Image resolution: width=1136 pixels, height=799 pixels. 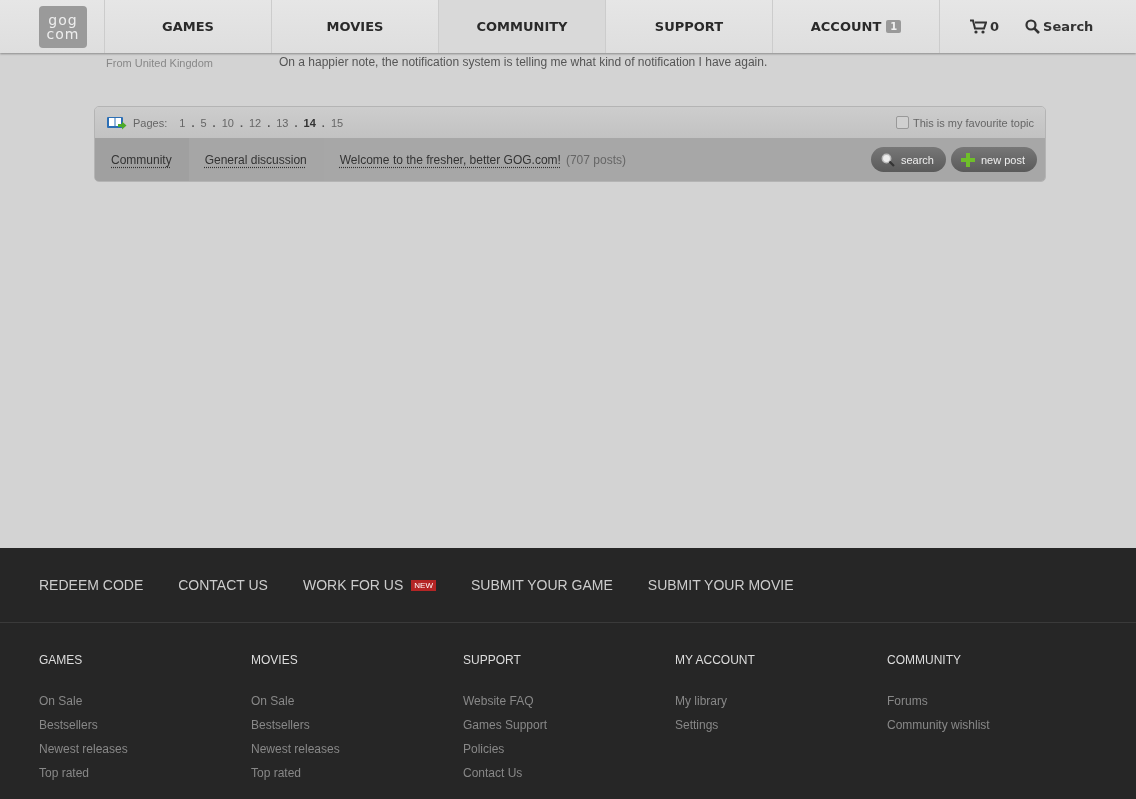 I want to click on page-link: 5, so click(x=203, y=122).